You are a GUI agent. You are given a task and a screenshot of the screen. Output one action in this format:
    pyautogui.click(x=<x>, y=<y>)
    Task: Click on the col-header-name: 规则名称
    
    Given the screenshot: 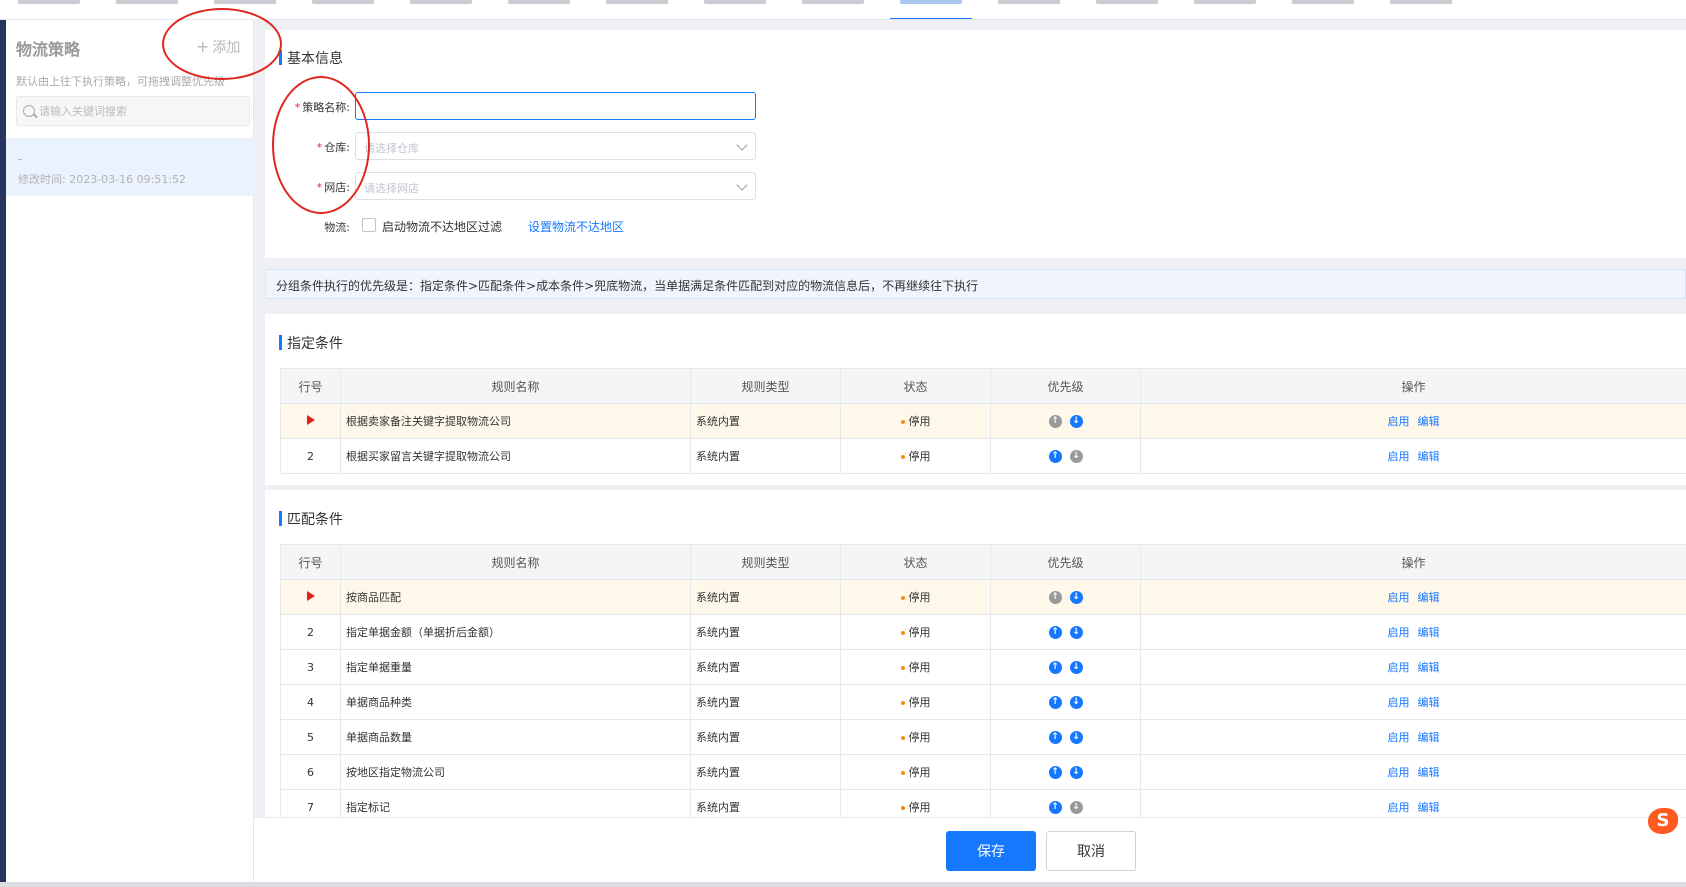 What is the action you would take?
    pyautogui.click(x=515, y=562)
    